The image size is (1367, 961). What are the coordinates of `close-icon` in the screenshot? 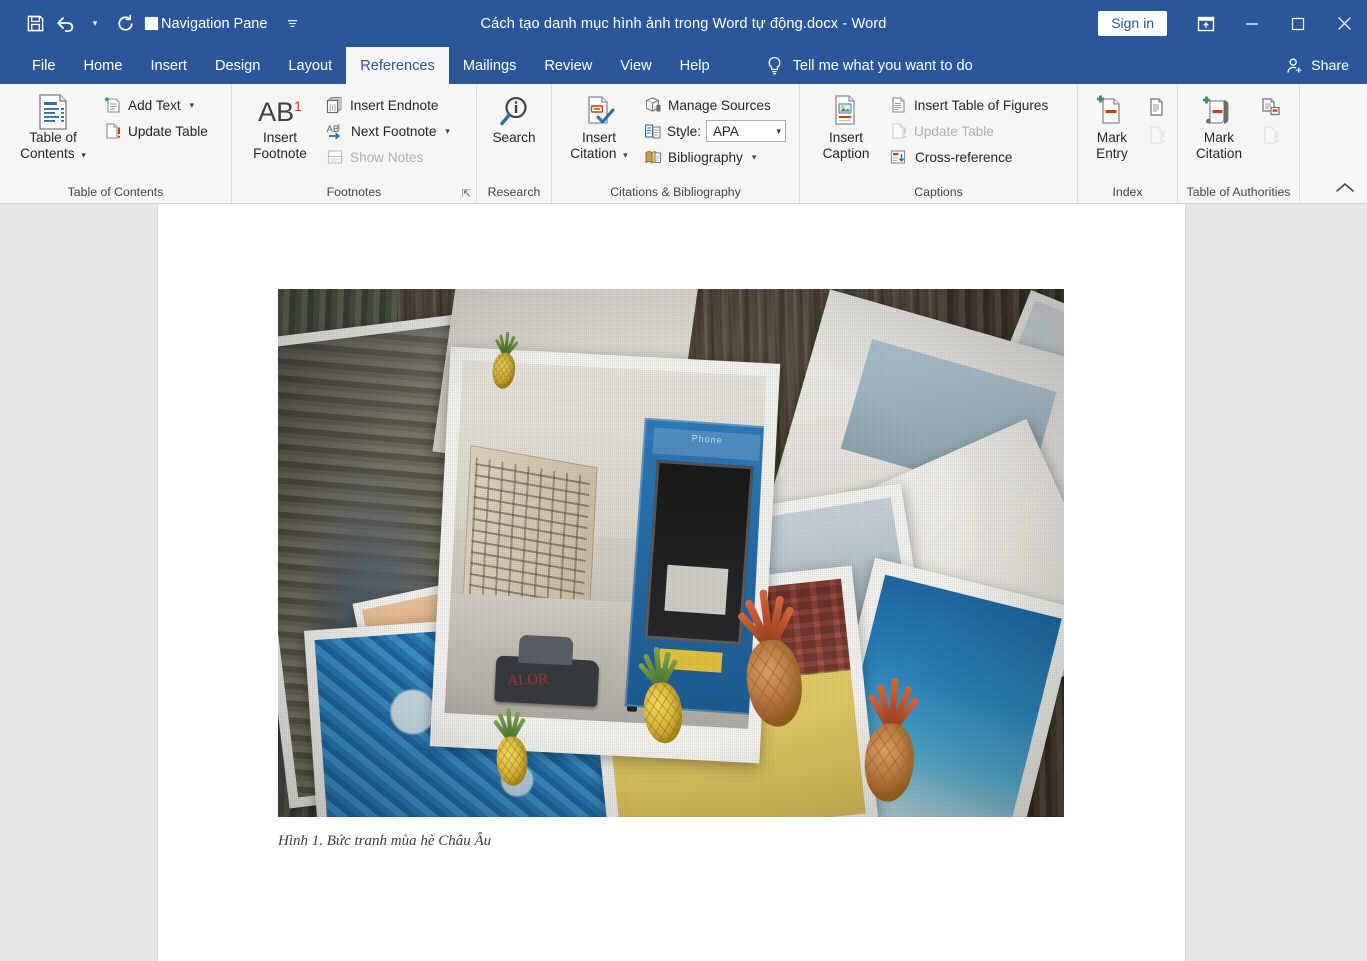 It's located at (1344, 23).